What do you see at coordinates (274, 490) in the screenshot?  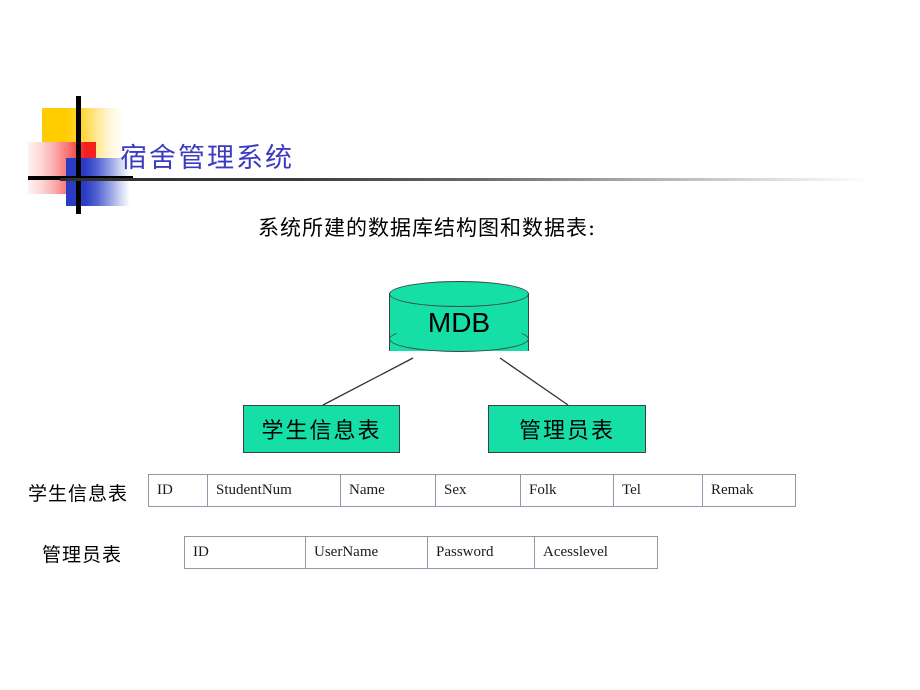 I see `table-cell: StudentNum` at bounding box center [274, 490].